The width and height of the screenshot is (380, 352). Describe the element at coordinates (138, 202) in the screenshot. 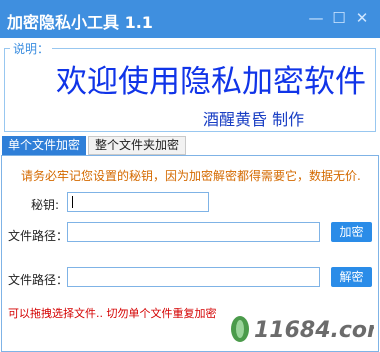

I see `key-input` at that location.